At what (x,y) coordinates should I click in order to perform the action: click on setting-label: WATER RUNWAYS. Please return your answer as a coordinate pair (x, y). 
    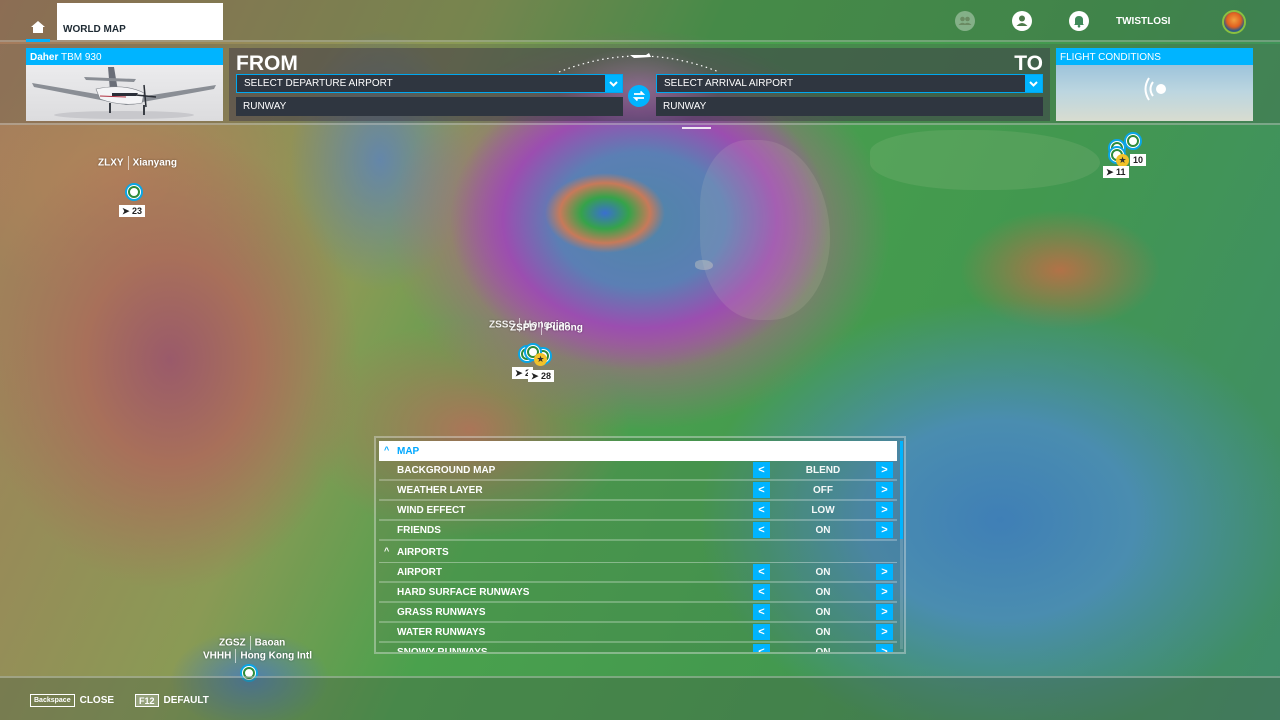
    Looking at the image, I should click on (441, 632).